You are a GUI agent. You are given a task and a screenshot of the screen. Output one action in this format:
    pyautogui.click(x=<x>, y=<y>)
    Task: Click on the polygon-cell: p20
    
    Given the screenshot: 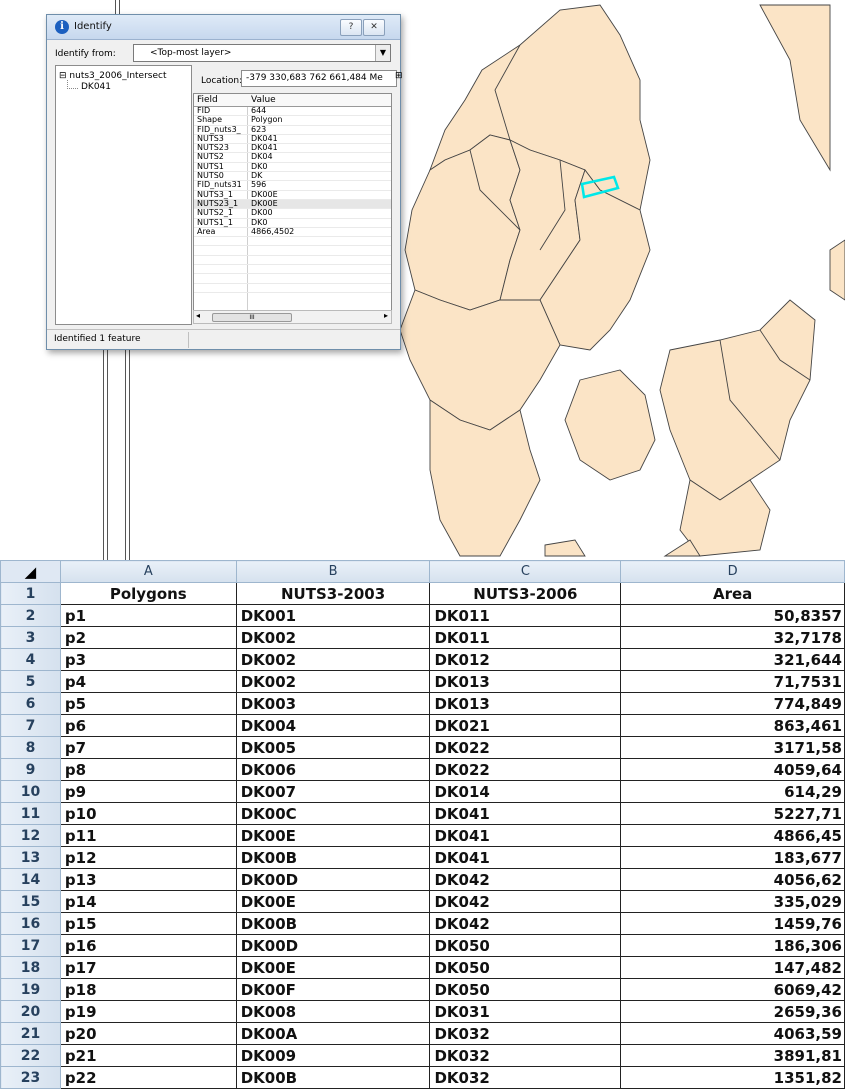 What is the action you would take?
    pyautogui.click(x=148, y=1033)
    